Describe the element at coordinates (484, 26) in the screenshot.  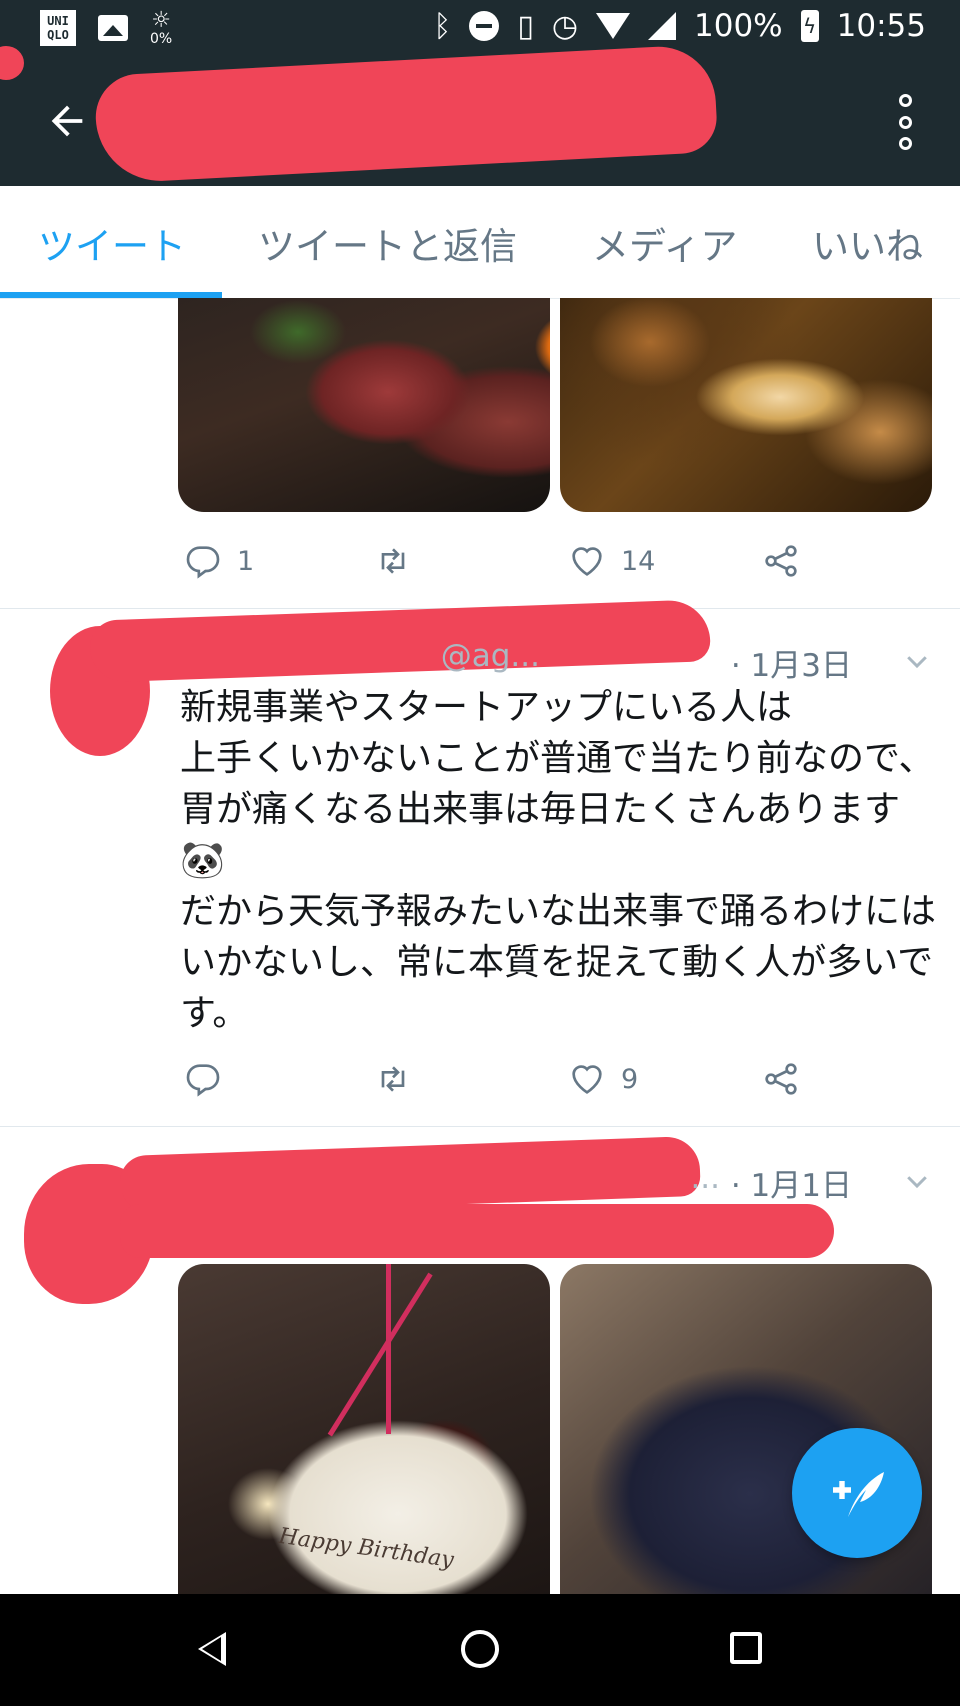
I see `do-not-disturb-icon` at that location.